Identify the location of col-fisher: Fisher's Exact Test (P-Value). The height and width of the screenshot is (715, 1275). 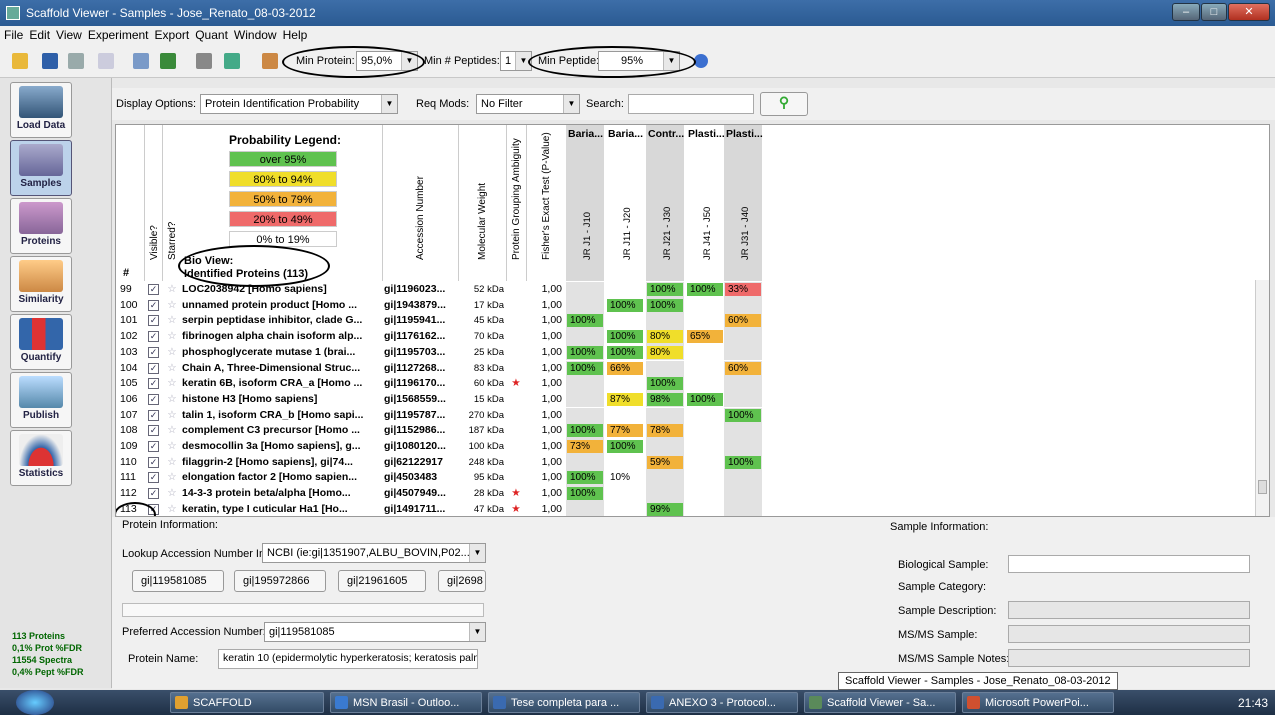
(545, 203).